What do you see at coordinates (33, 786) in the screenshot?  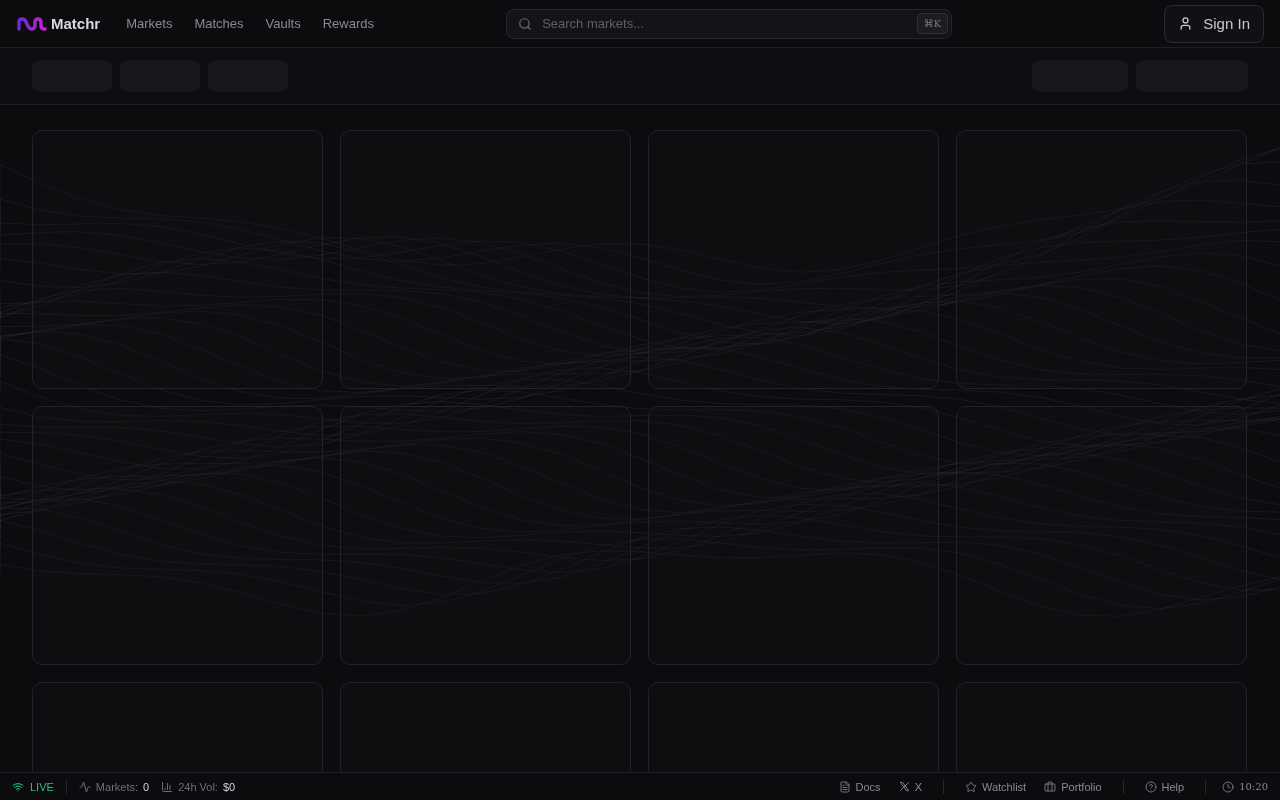 I see `live-indicator: LIVE` at bounding box center [33, 786].